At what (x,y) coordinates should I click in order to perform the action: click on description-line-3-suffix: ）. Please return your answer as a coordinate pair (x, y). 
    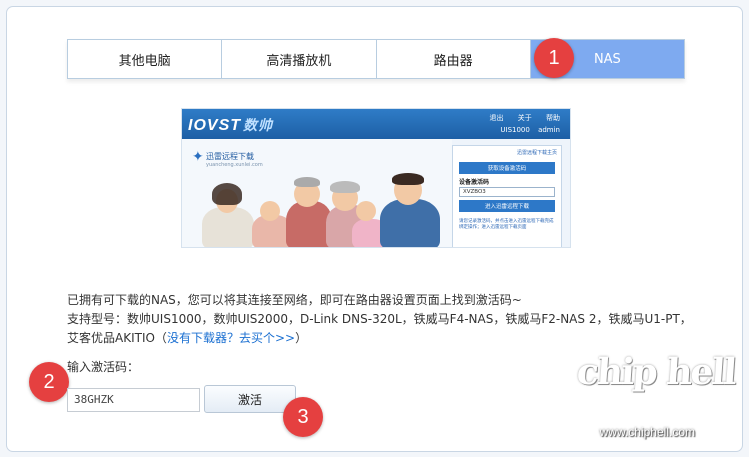
    Looking at the image, I should click on (301, 338).